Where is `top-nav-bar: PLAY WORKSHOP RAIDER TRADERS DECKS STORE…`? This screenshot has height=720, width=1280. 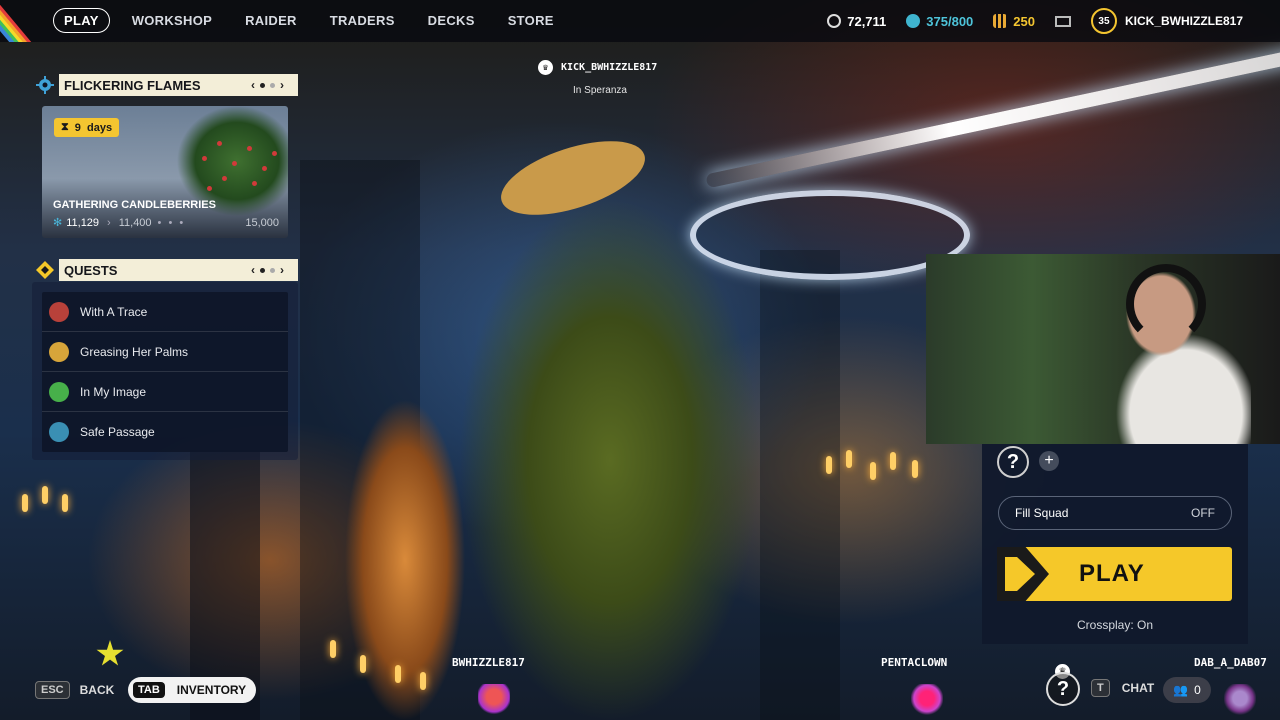
top-nav-bar: PLAY WORKSHOP RAIDER TRADERS DECKS STORE… is located at coordinates (640, 21).